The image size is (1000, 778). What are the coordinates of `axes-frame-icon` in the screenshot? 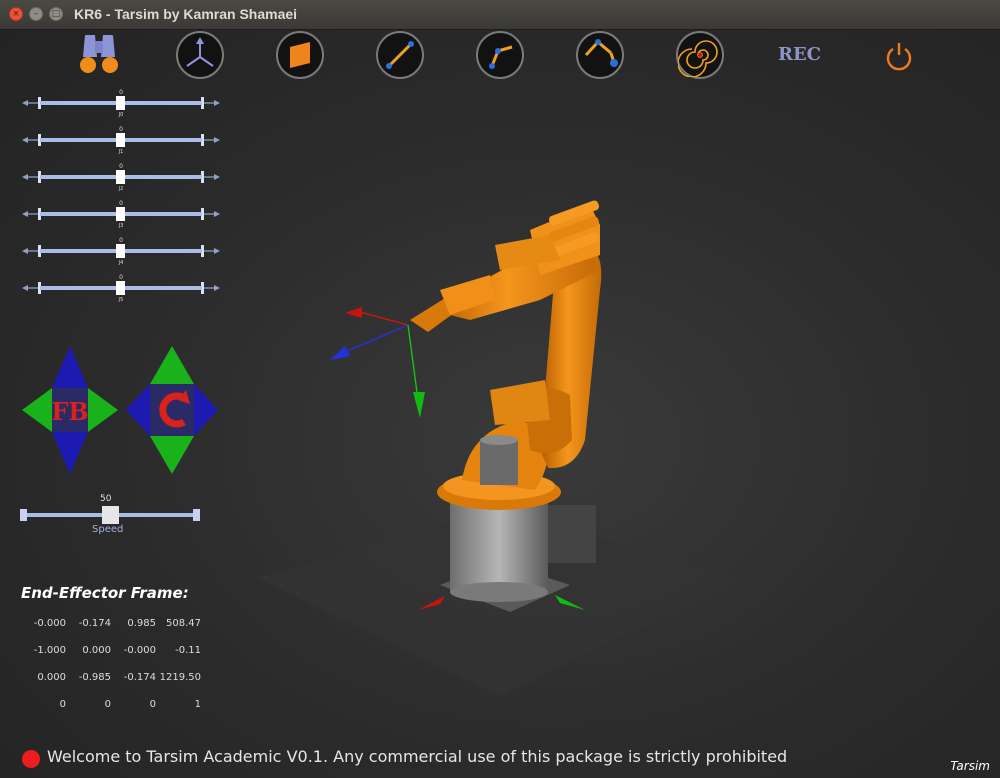 It's located at (200, 52).